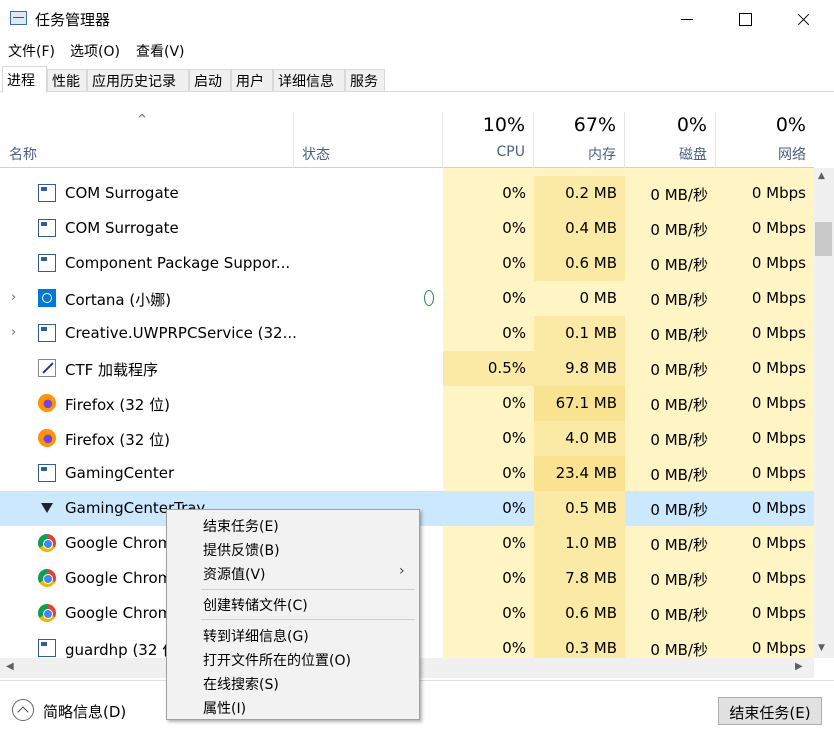 This screenshot has height=742, width=834. Describe the element at coordinates (579, 140) in the screenshot. I see `header-memory: 67% 内存` at that location.